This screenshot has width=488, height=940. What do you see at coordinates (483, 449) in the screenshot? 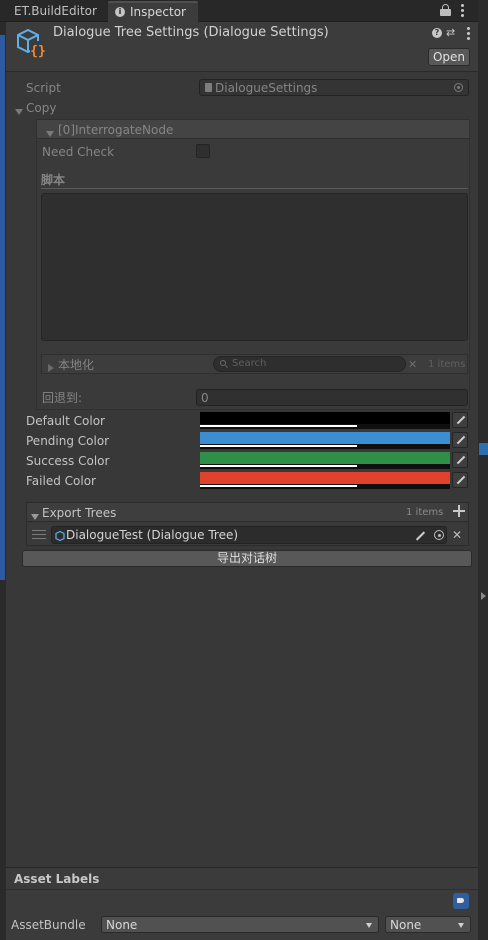
I see `right-panel-accent` at bounding box center [483, 449].